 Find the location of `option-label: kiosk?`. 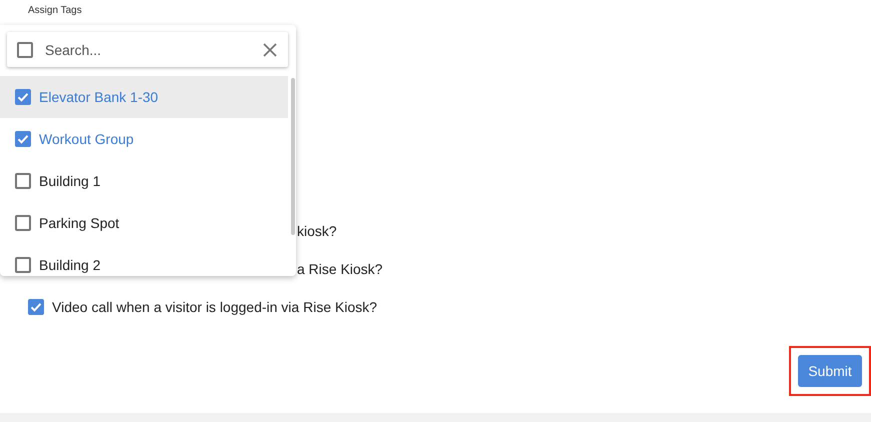

option-label: kiosk? is located at coordinates (317, 231).